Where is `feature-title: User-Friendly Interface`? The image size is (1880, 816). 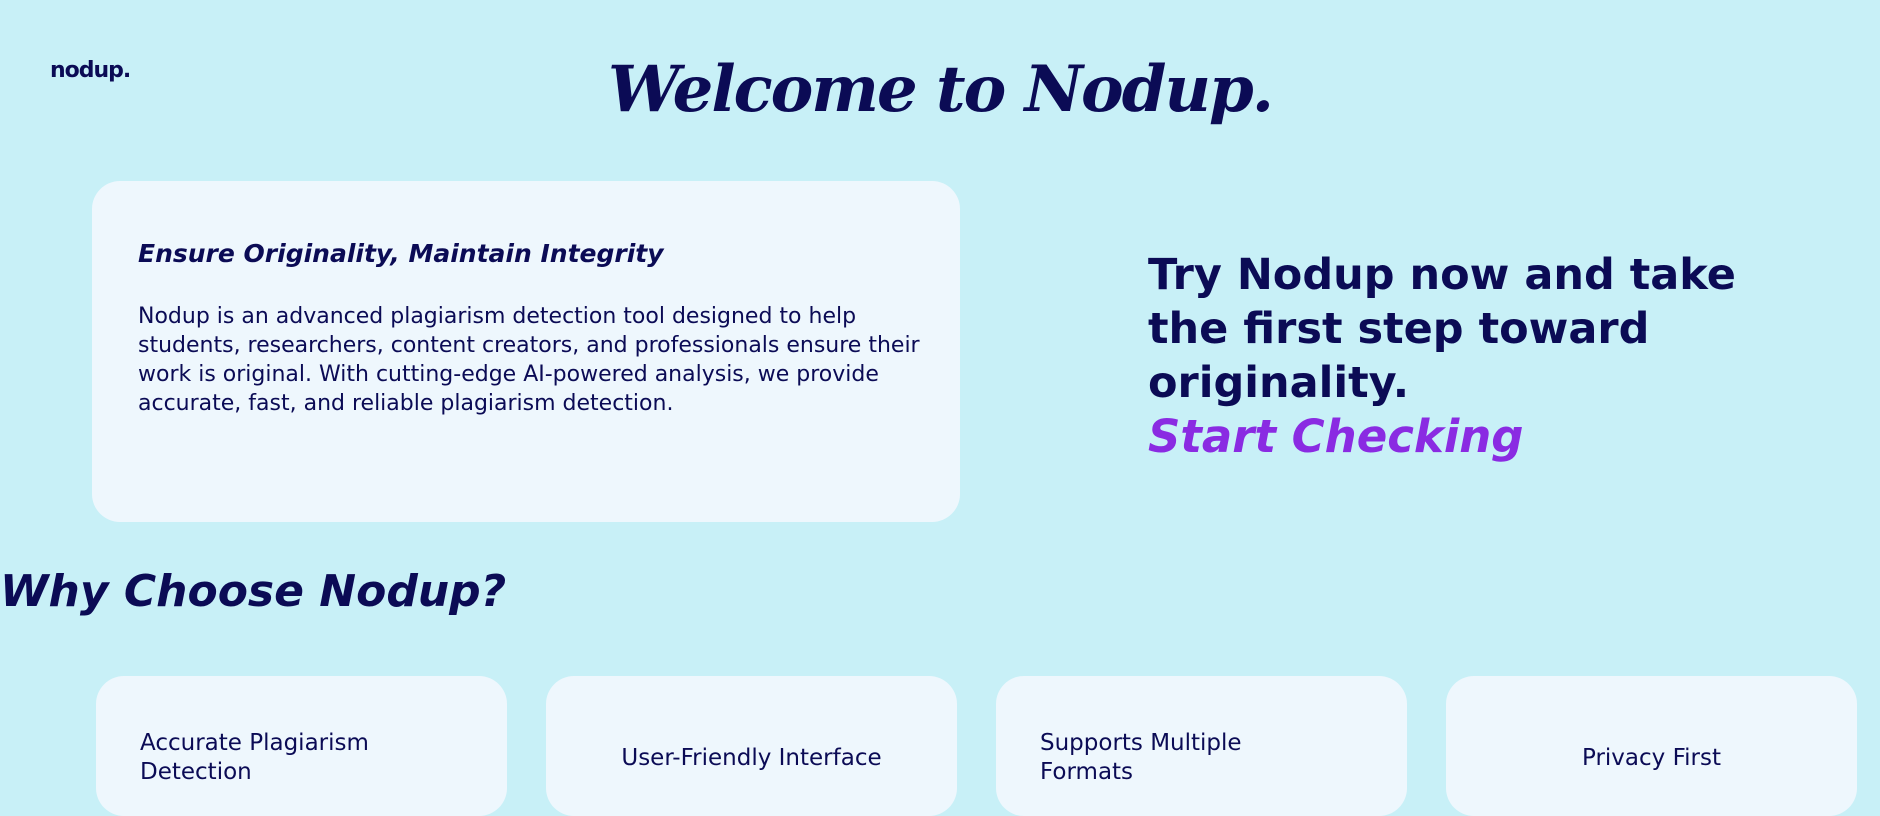 feature-title: User-Friendly Interface is located at coordinates (751, 758).